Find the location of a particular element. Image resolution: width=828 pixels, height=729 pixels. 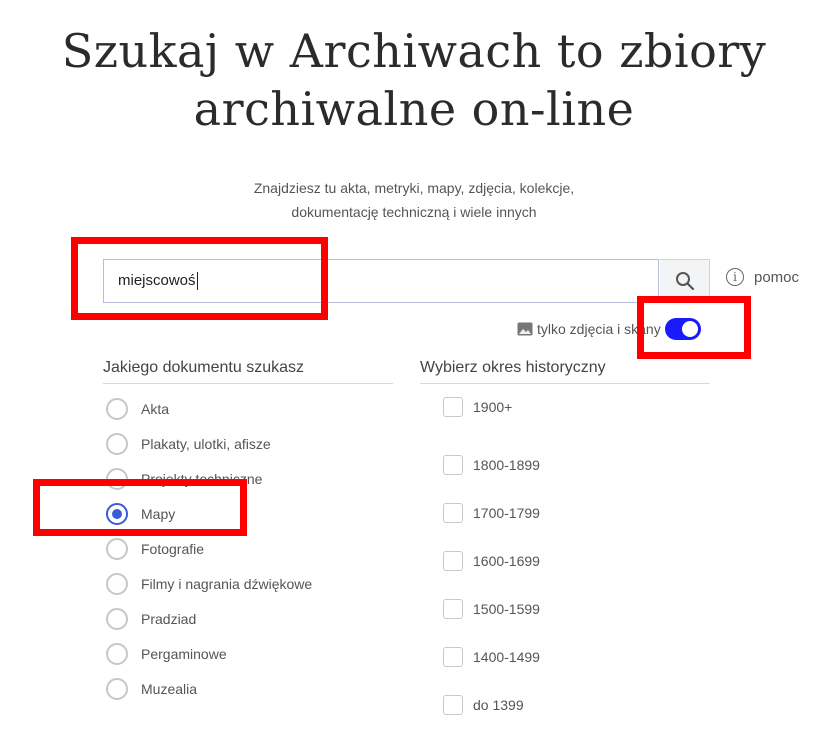

document-type-label: Mapy is located at coordinates (158, 513).